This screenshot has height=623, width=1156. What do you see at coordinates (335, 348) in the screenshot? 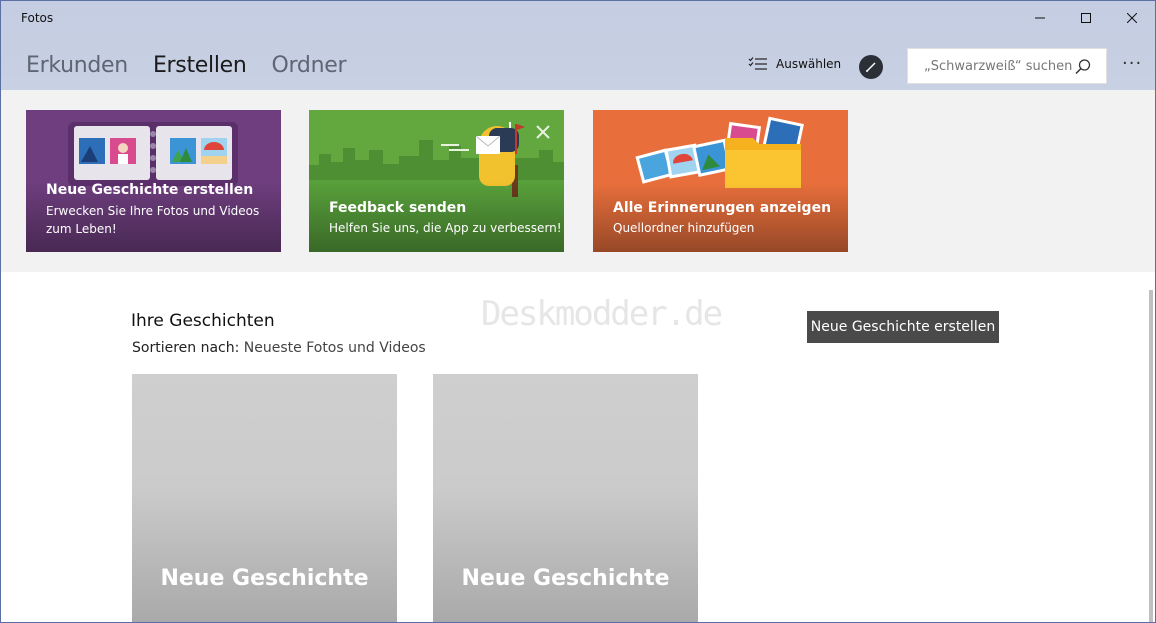
I see `sort-dropdown: Neueste Fotos und Videos` at bounding box center [335, 348].